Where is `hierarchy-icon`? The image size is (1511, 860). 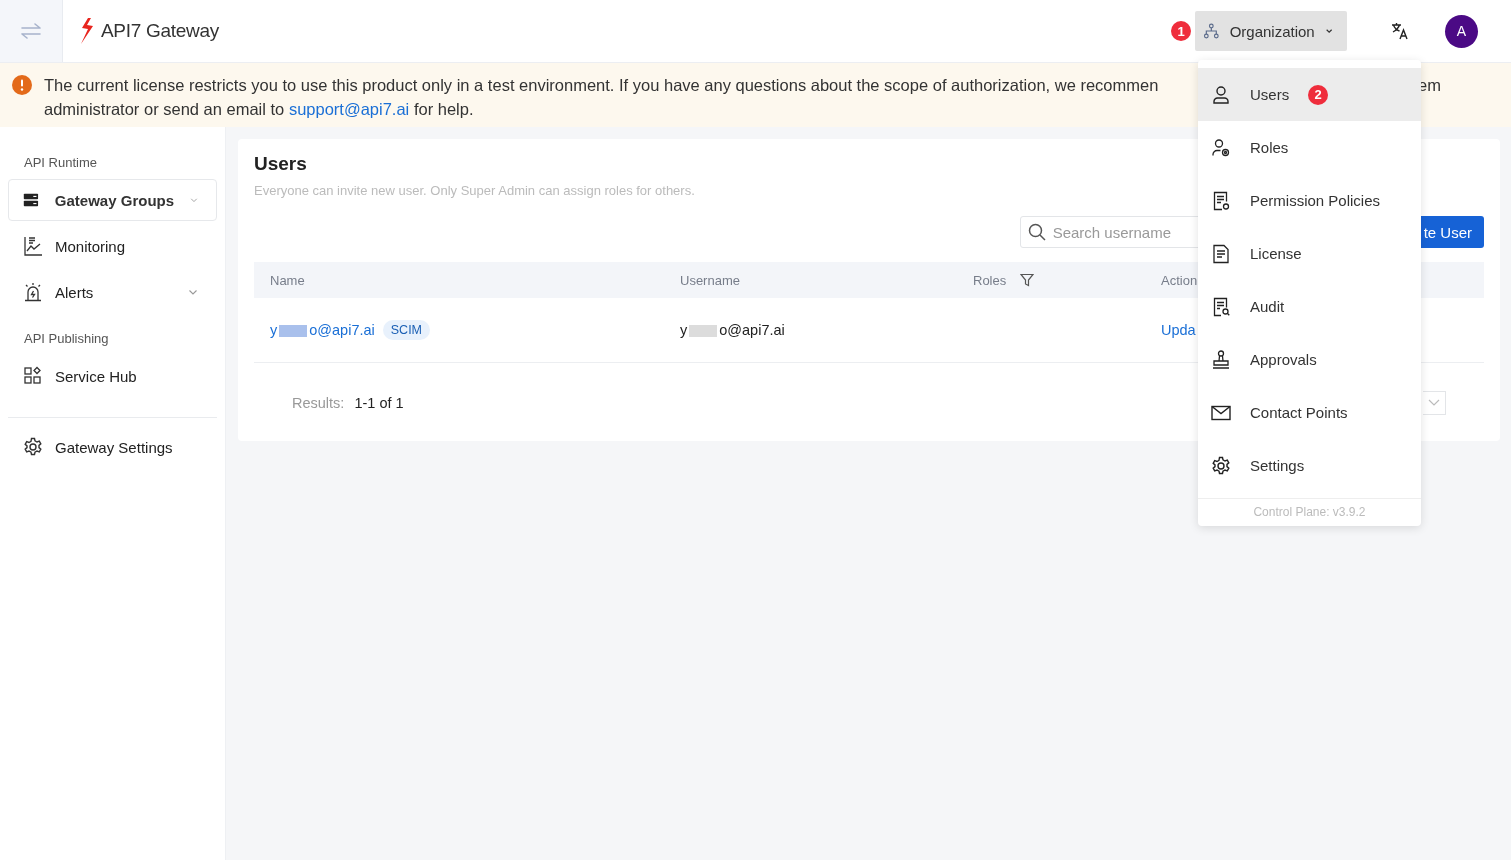
hierarchy-icon is located at coordinates (1211, 31).